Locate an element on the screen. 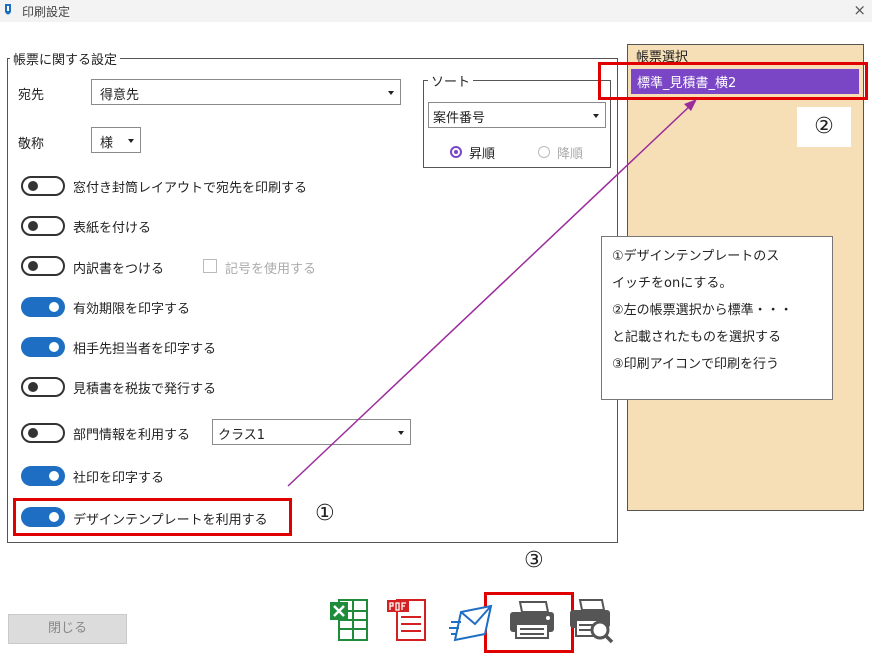 The height and width of the screenshot is (653, 872). mail-icon is located at coordinates (472, 621).